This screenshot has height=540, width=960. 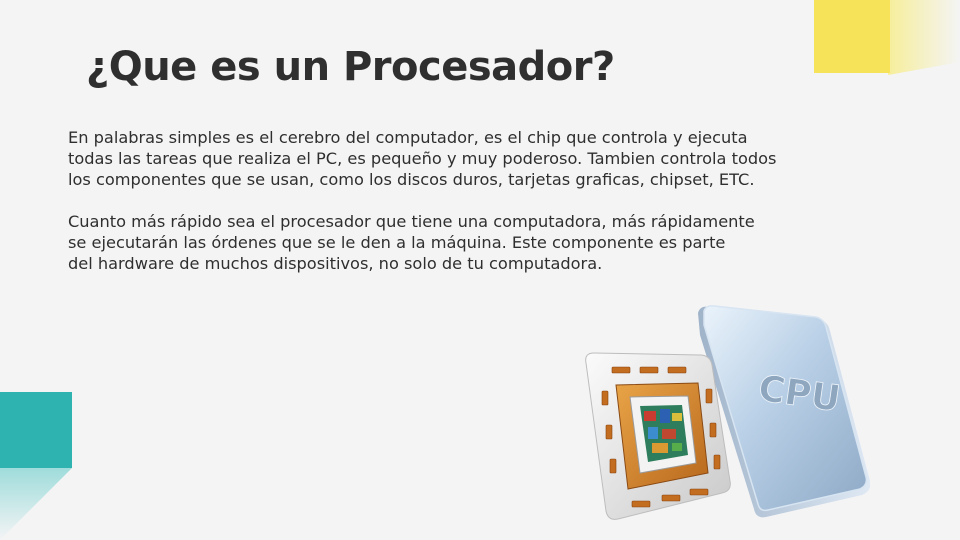 I want to click on yellow-corner-decoration, so click(x=887, y=37).